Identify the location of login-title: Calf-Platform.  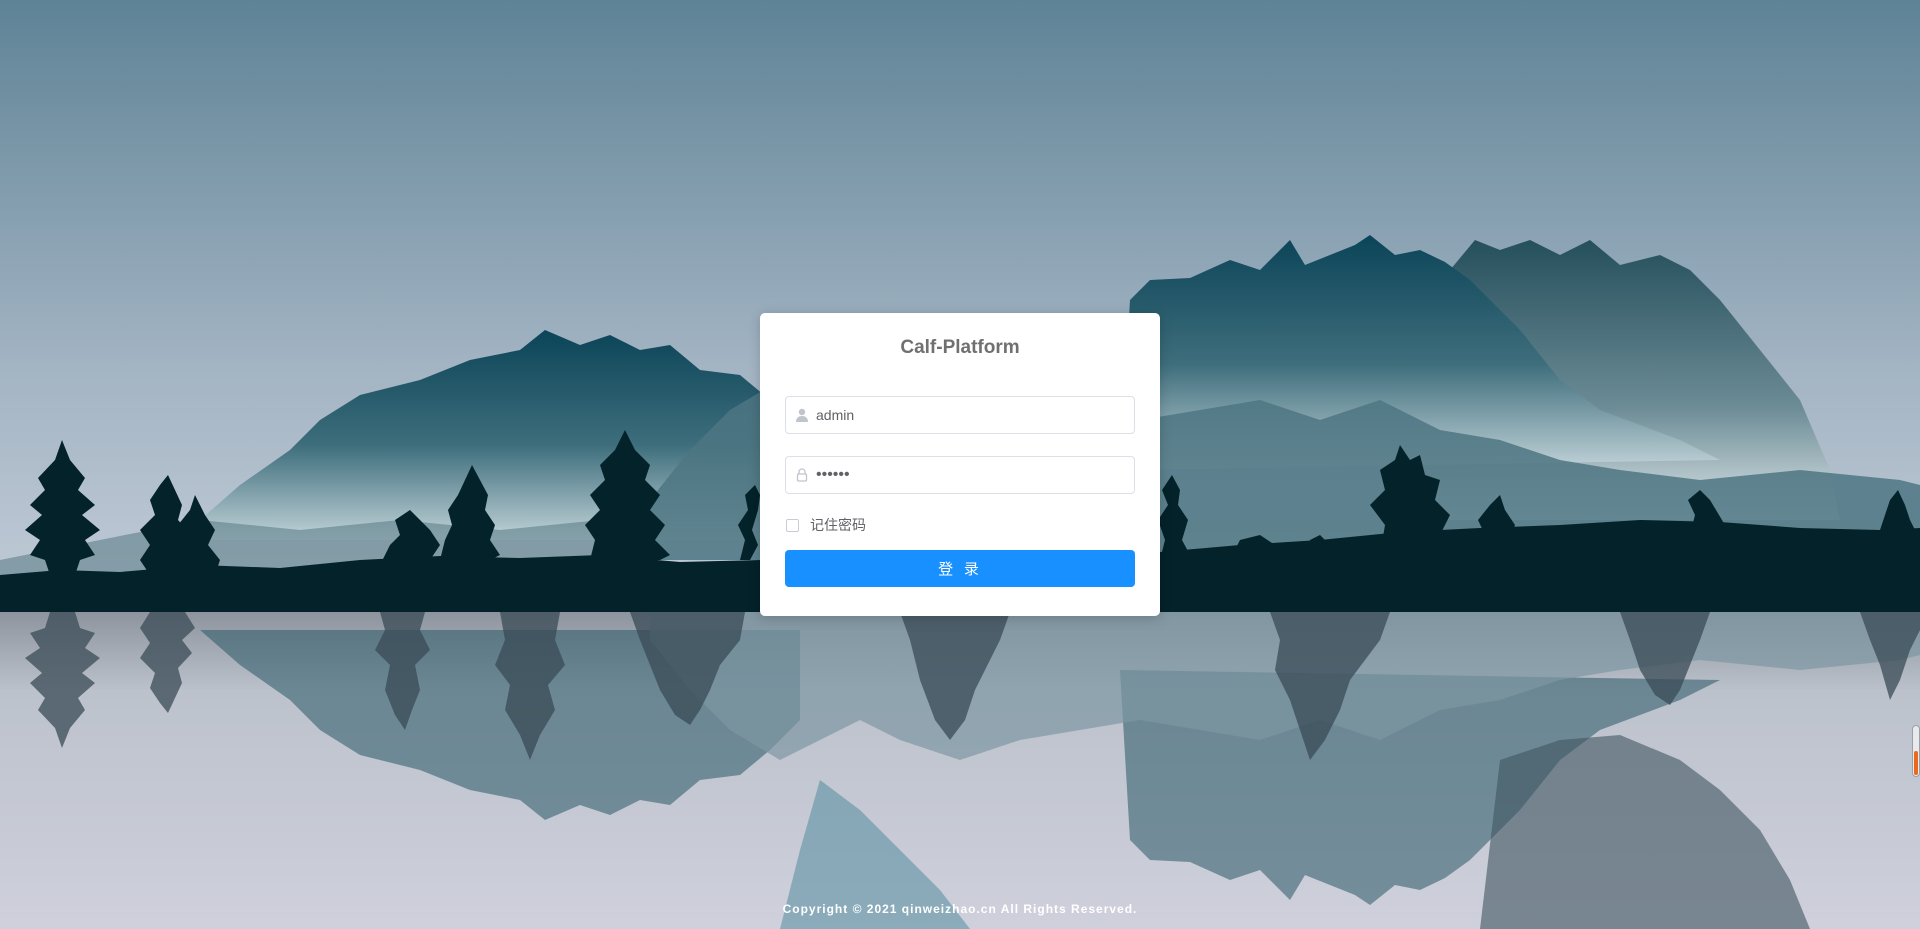
(960, 347).